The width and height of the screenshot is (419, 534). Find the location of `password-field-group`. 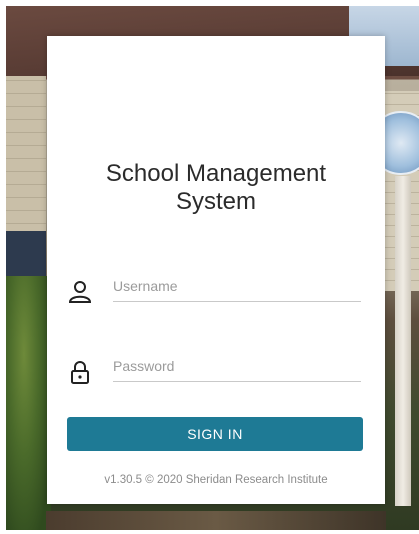

password-field-group is located at coordinates (215, 371).